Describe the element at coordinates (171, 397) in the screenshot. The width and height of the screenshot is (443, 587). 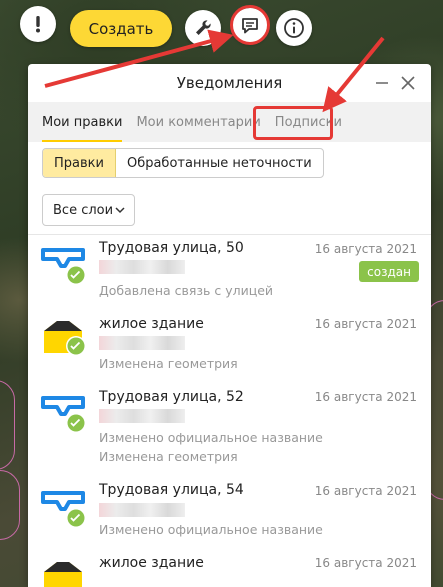
I see `item-title: Трудовая улица, 52` at that location.